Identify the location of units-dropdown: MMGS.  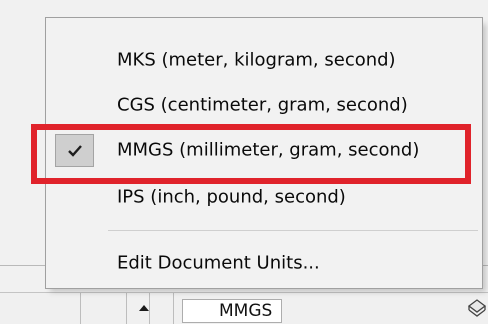
(232, 311).